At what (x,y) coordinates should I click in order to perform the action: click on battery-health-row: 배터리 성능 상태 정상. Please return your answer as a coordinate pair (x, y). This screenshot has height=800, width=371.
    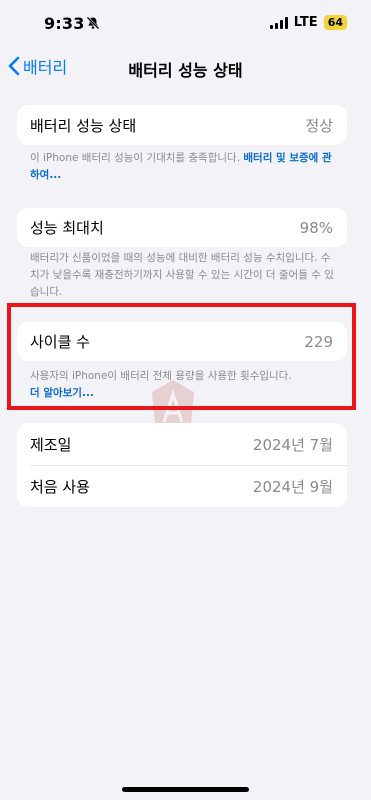
    Looking at the image, I should click on (182, 125).